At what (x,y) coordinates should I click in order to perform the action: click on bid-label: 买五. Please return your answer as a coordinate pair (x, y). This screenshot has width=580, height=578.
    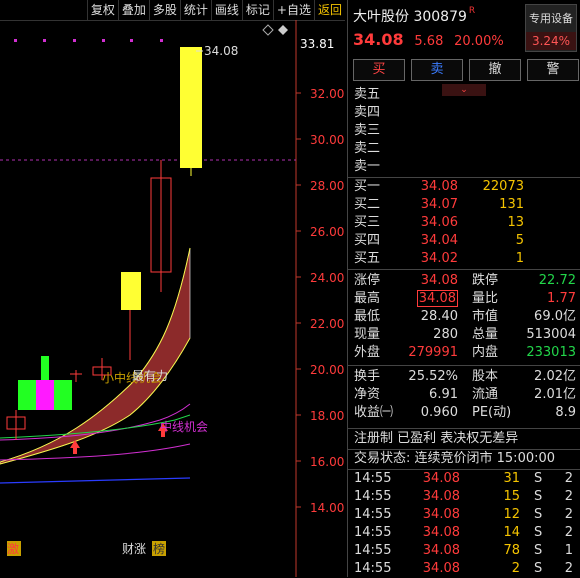
    Looking at the image, I should click on (367, 258).